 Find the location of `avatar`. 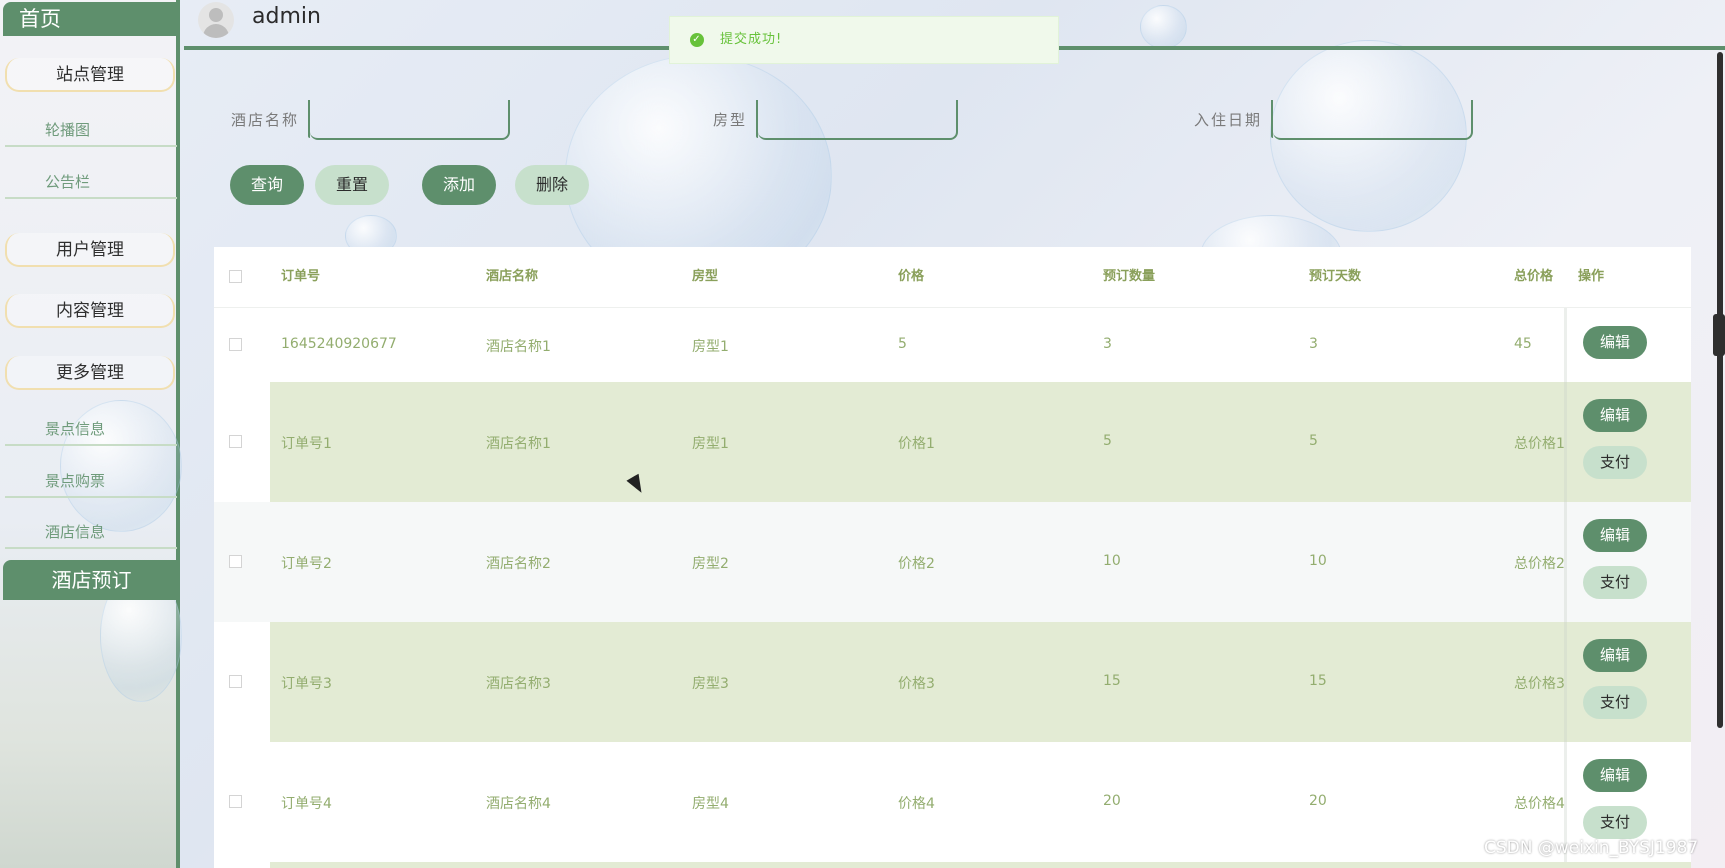

avatar is located at coordinates (216, 20).